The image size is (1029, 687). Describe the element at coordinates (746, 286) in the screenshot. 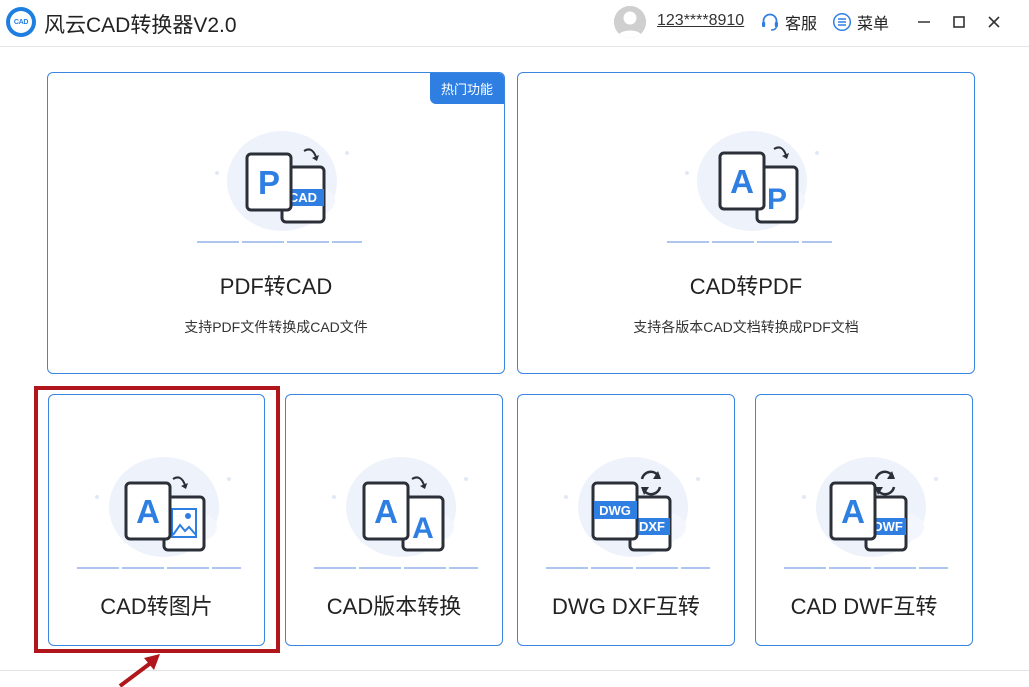

I see `card-title: CAD转PDF` at that location.